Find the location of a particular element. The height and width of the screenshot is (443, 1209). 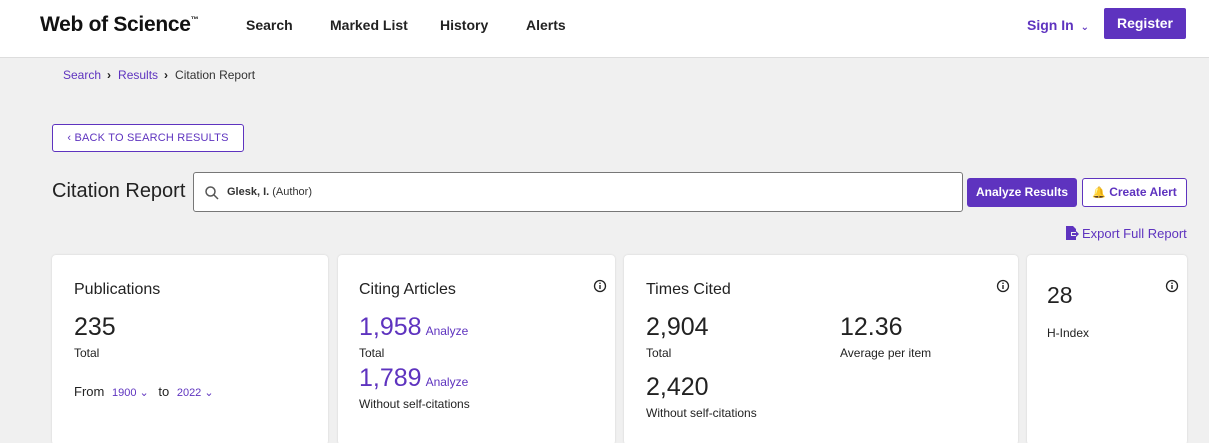

publications-total: 235 is located at coordinates (95, 327).